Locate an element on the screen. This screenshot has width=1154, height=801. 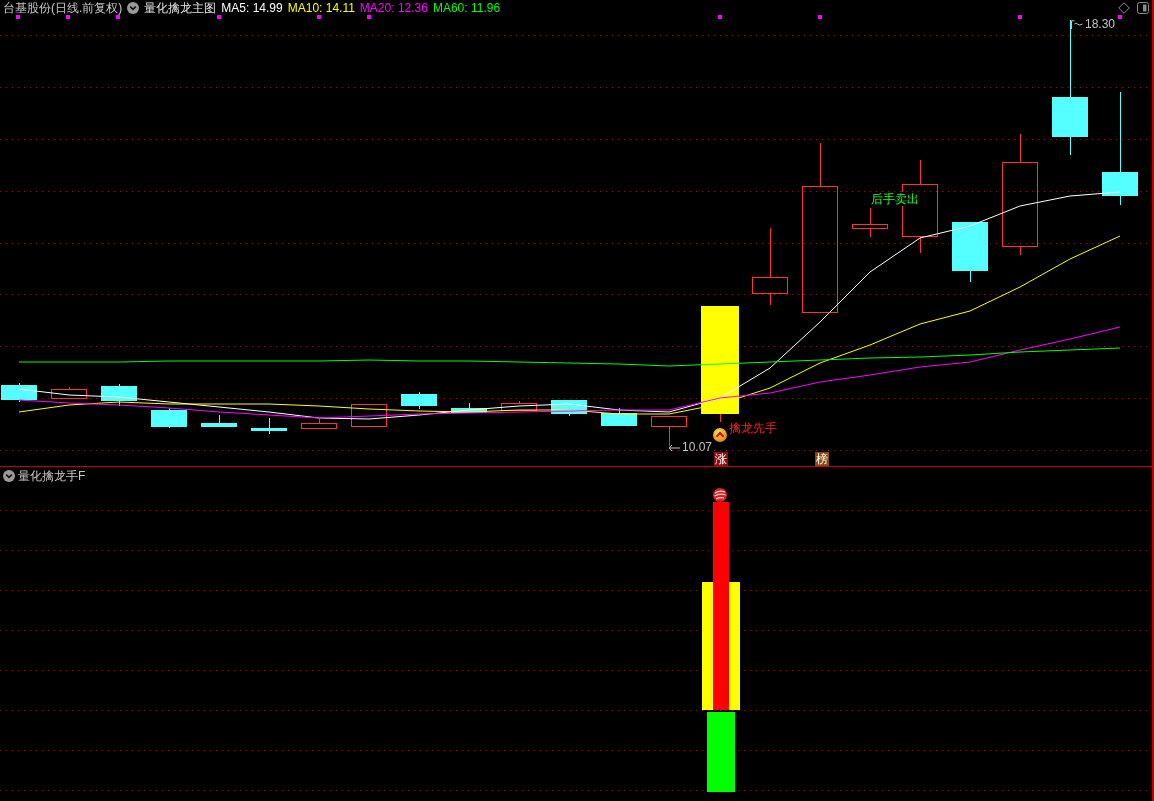
panel-title: 量化擒龙手F is located at coordinates (52, 476).